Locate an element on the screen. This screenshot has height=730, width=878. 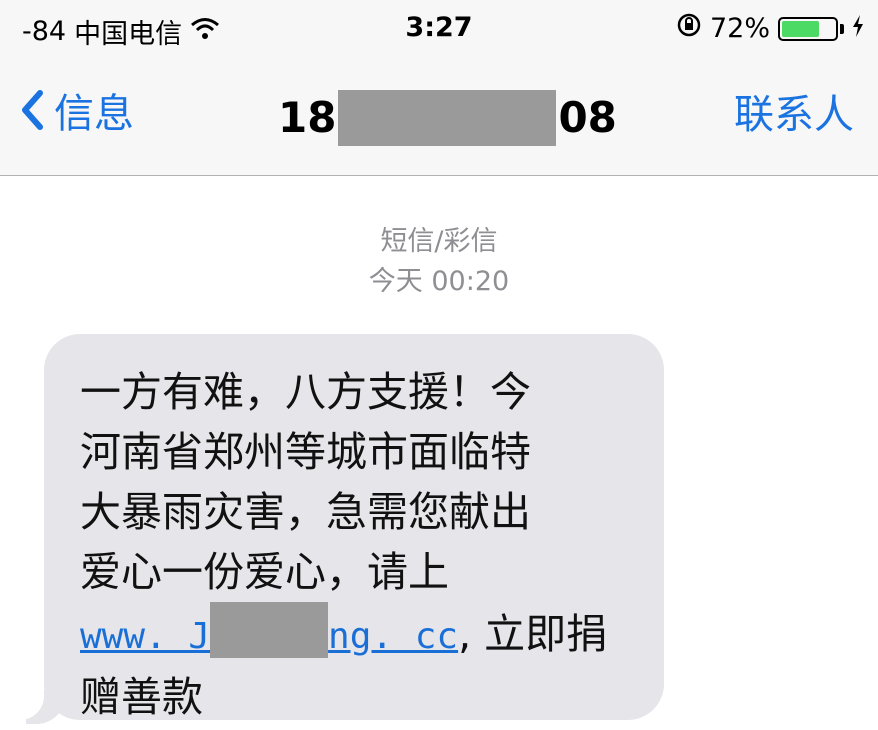
contact-button: 联系人 is located at coordinates (794, 115).